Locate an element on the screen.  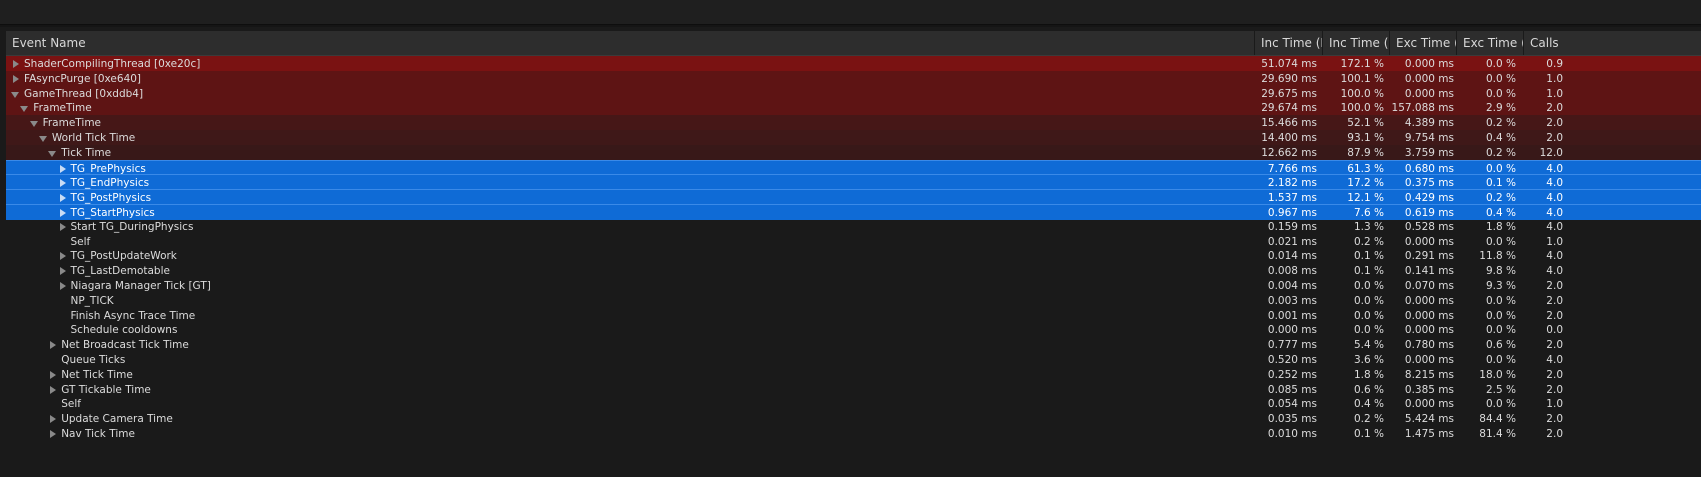
exc-time-ms-cell: 0.070 ms is located at coordinates (1429, 286).